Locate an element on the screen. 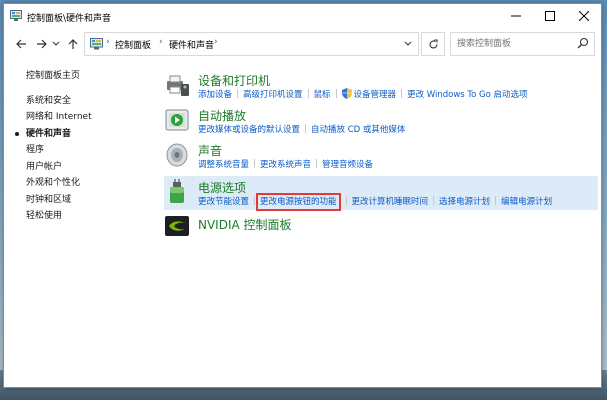  arrow-right-icon is located at coordinates (41, 44).